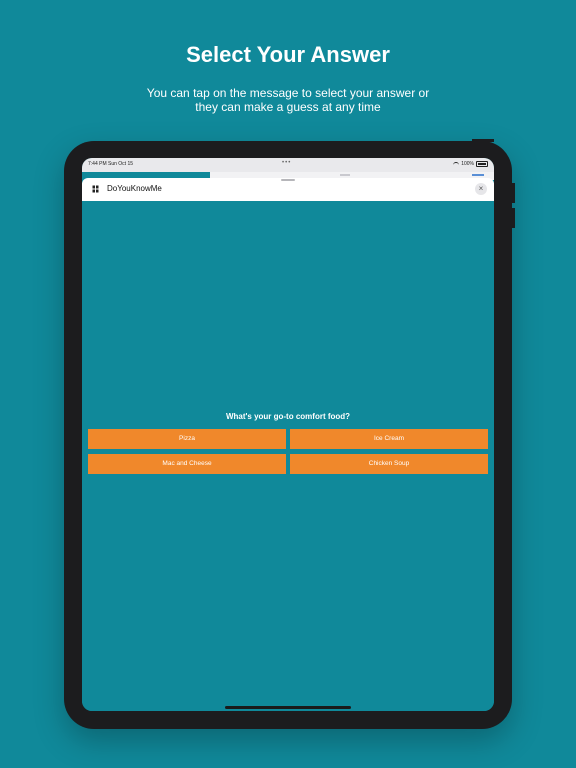 This screenshot has width=576, height=768. Describe the element at coordinates (345, 175) in the screenshot. I see `background-app-title` at that location.